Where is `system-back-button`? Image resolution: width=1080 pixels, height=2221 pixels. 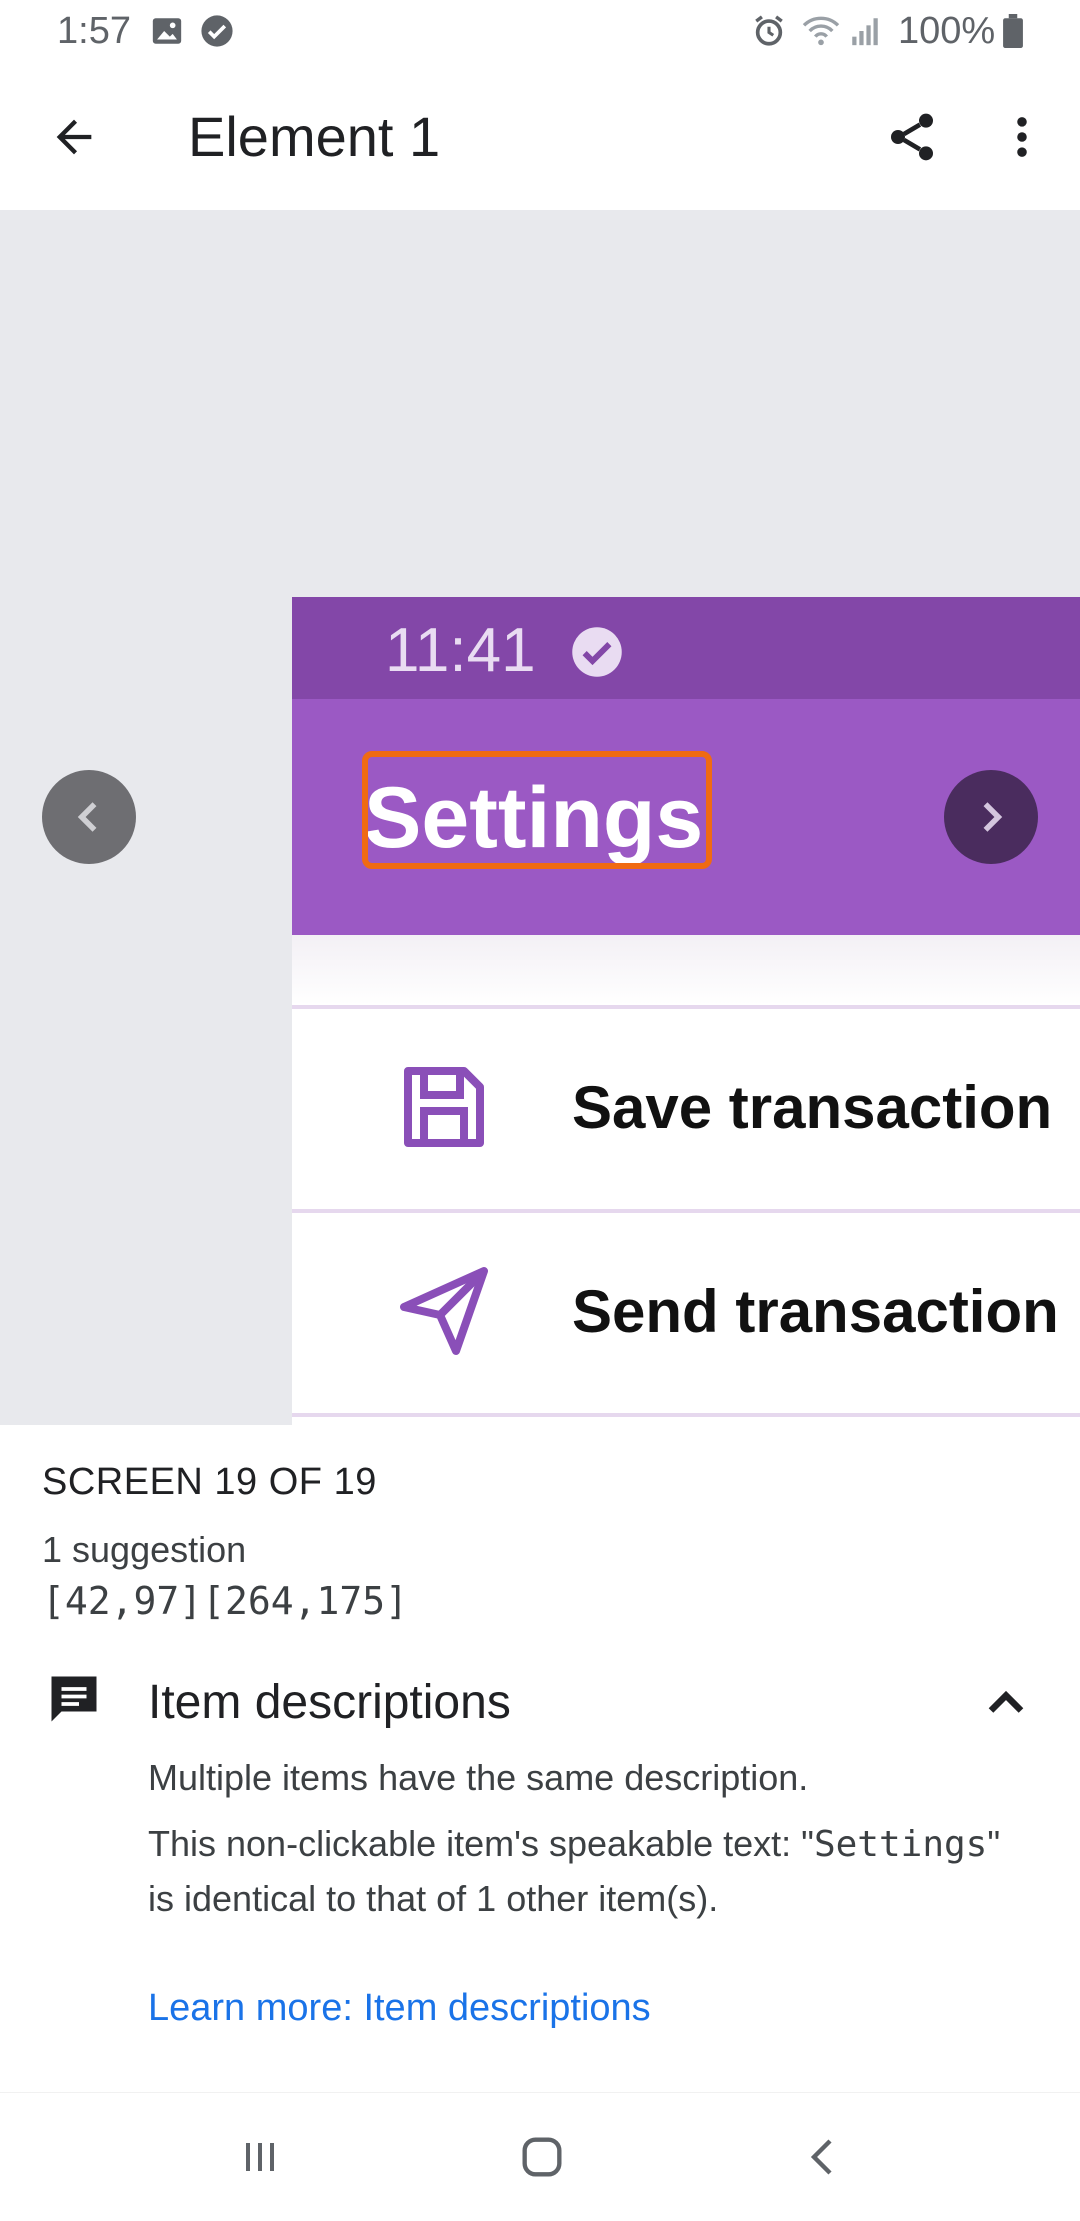
system-back-button is located at coordinates (824, 2157).